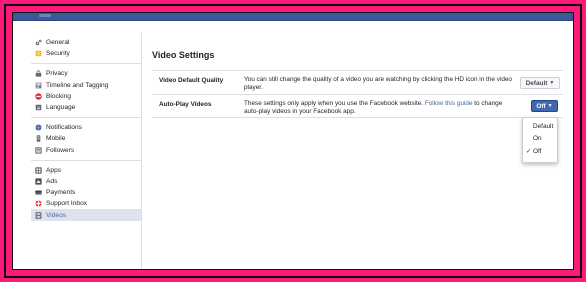 The width and height of the screenshot is (586, 282). I want to click on svg-text: A, so click(39, 108).